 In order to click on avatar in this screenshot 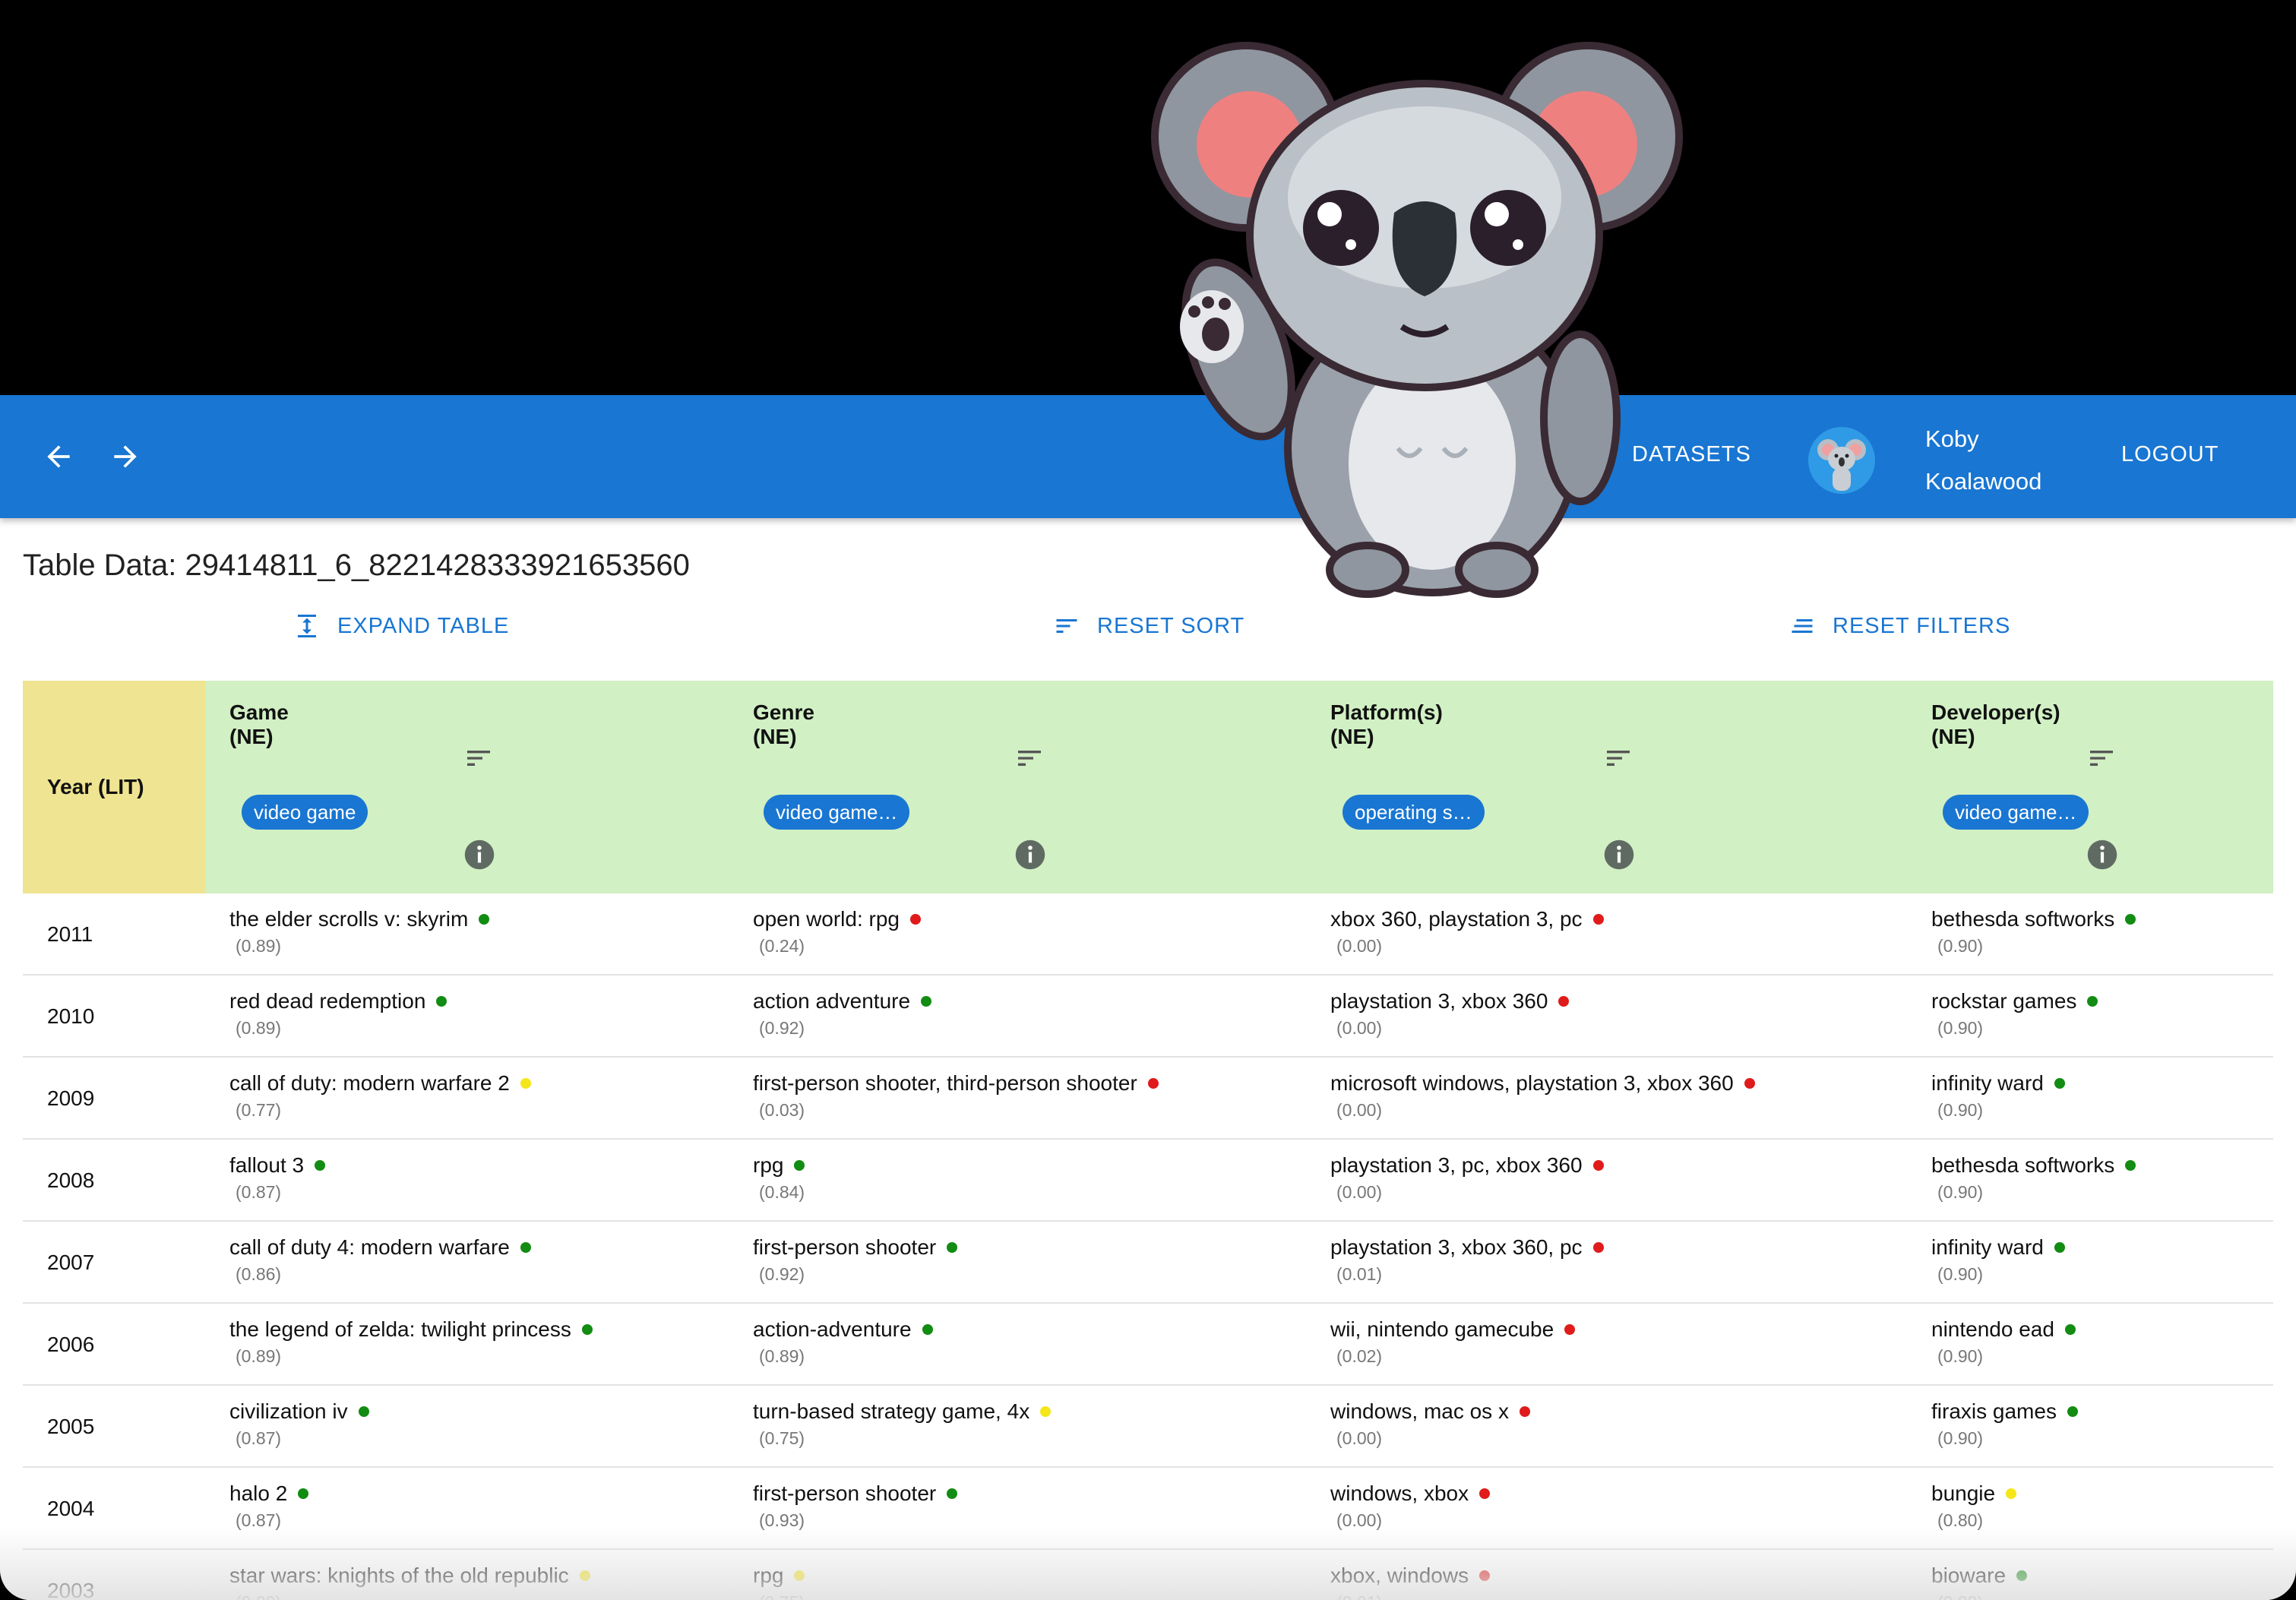, I will do `click(1841, 460)`.